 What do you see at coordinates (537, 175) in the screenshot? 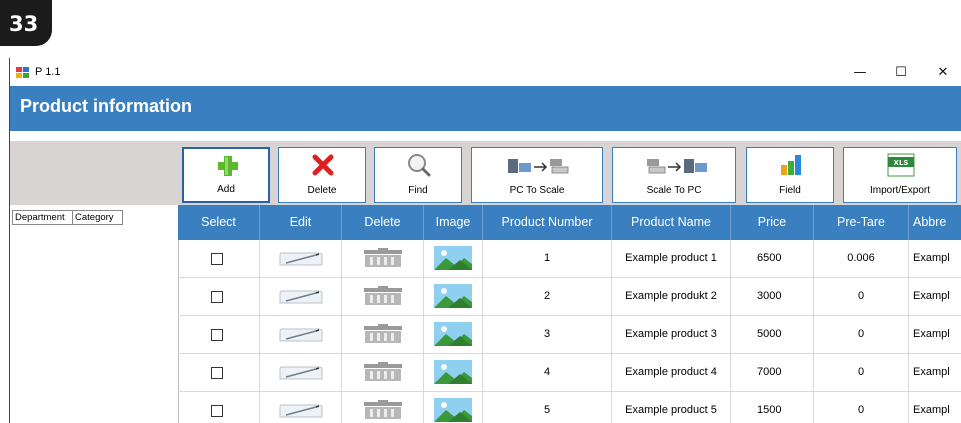
I see `pc-to-scale-button: PC To Scale` at bounding box center [537, 175].